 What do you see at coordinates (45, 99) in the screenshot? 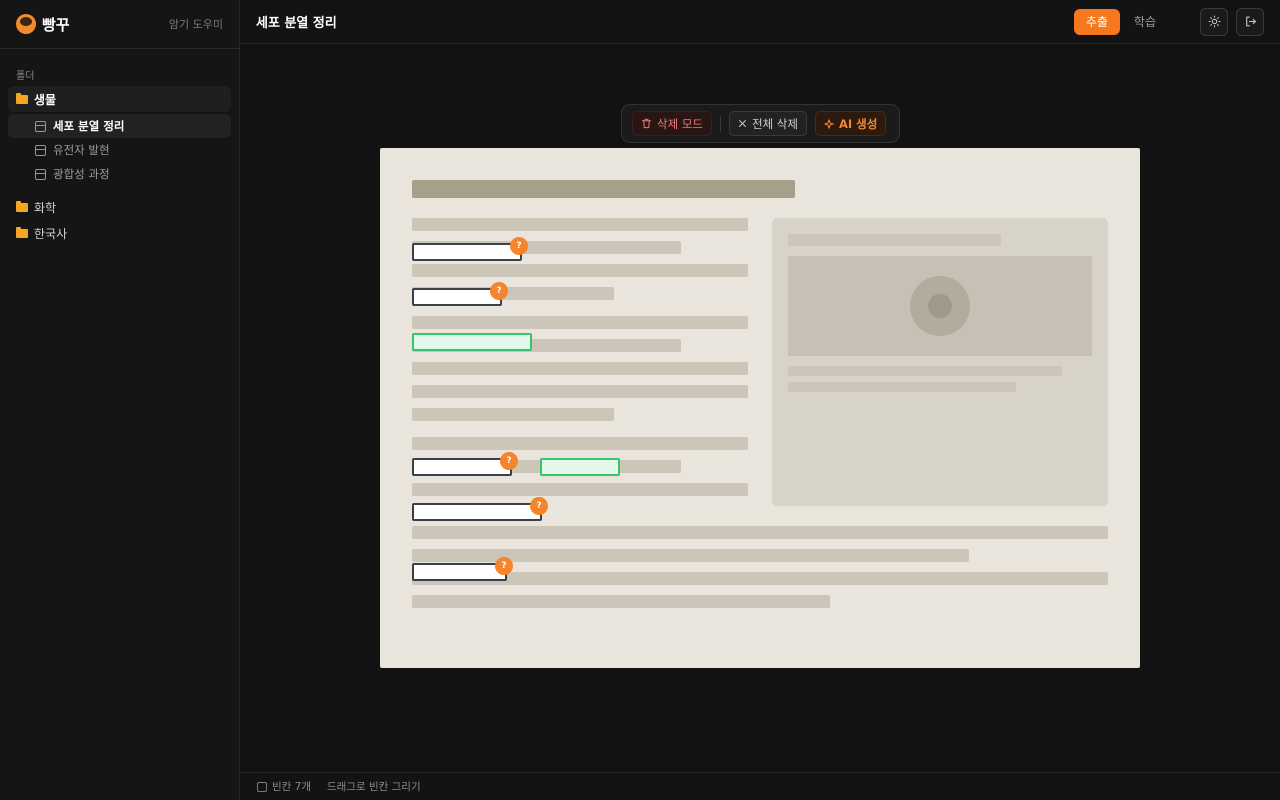
I see `folder-label: 생물` at bounding box center [45, 99].